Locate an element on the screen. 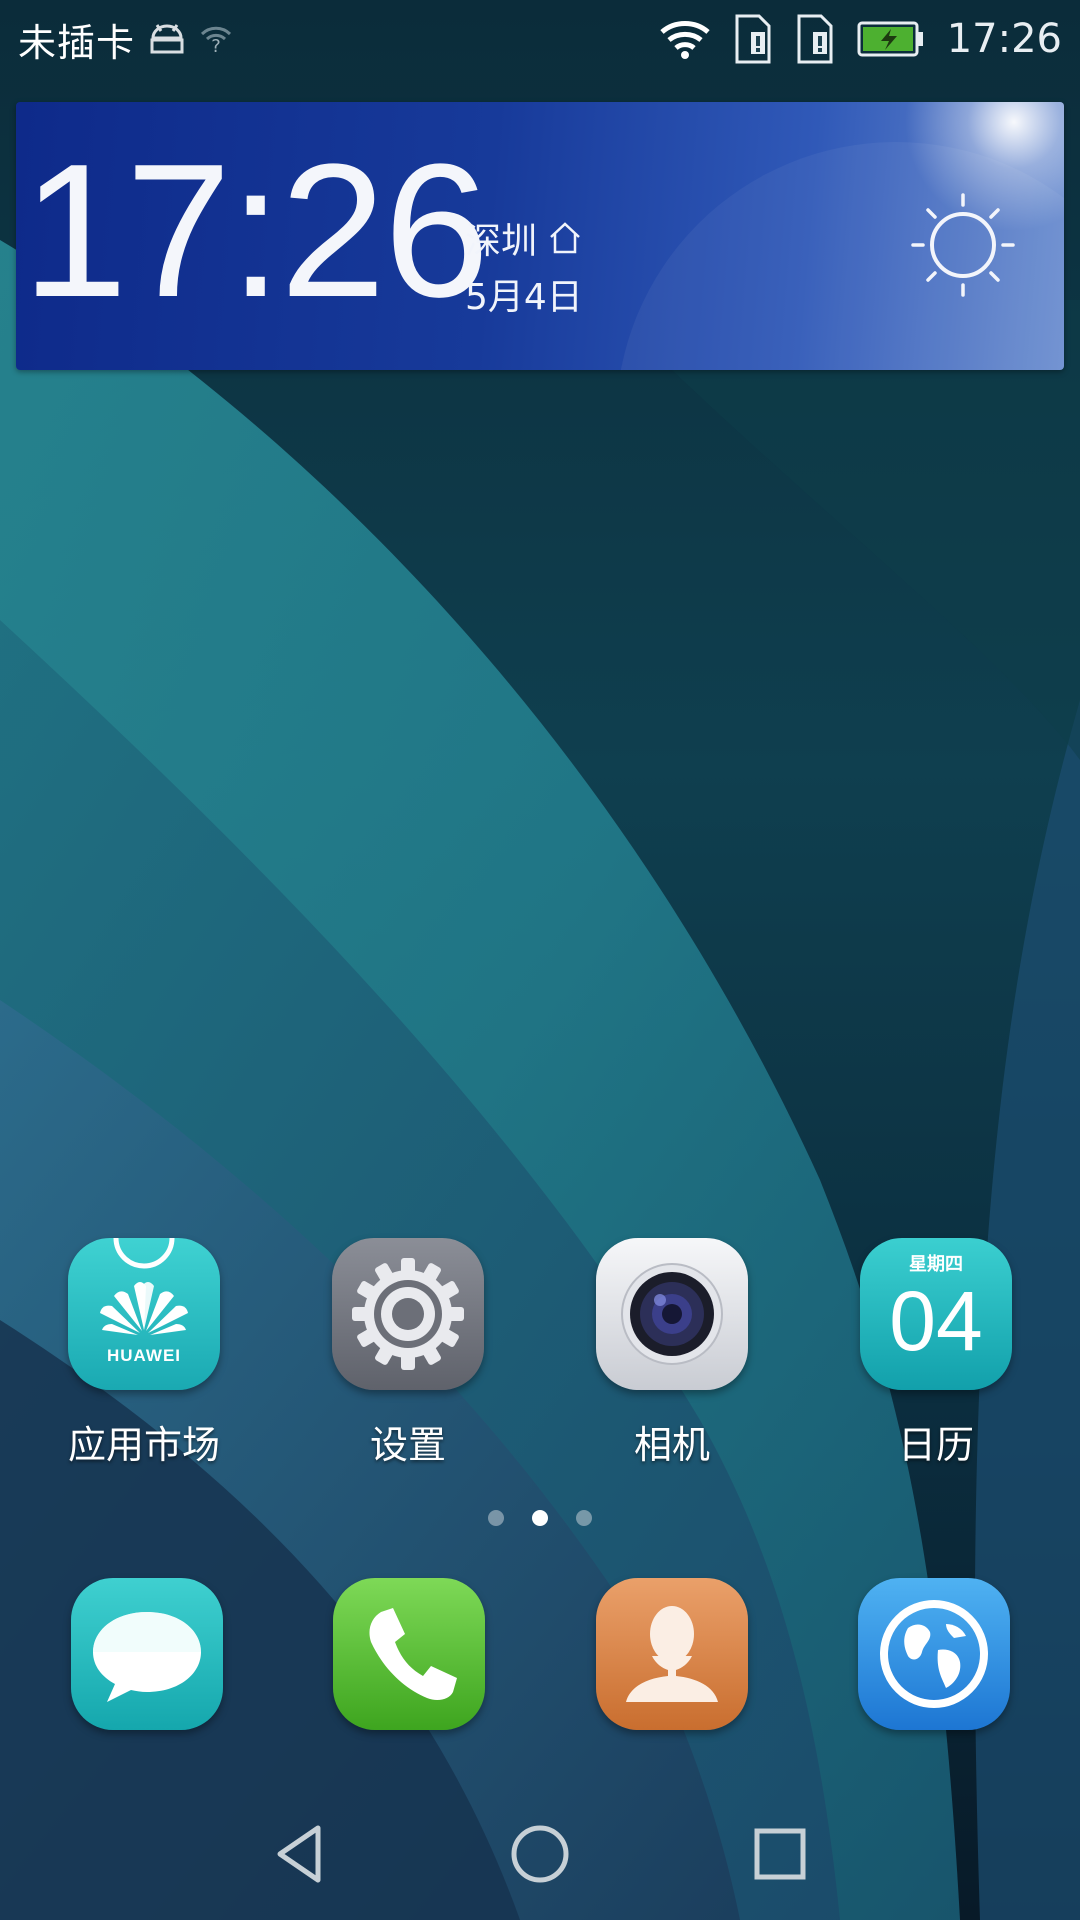 The width and height of the screenshot is (1080, 1920). page-indicator is located at coordinates (540, 1520).